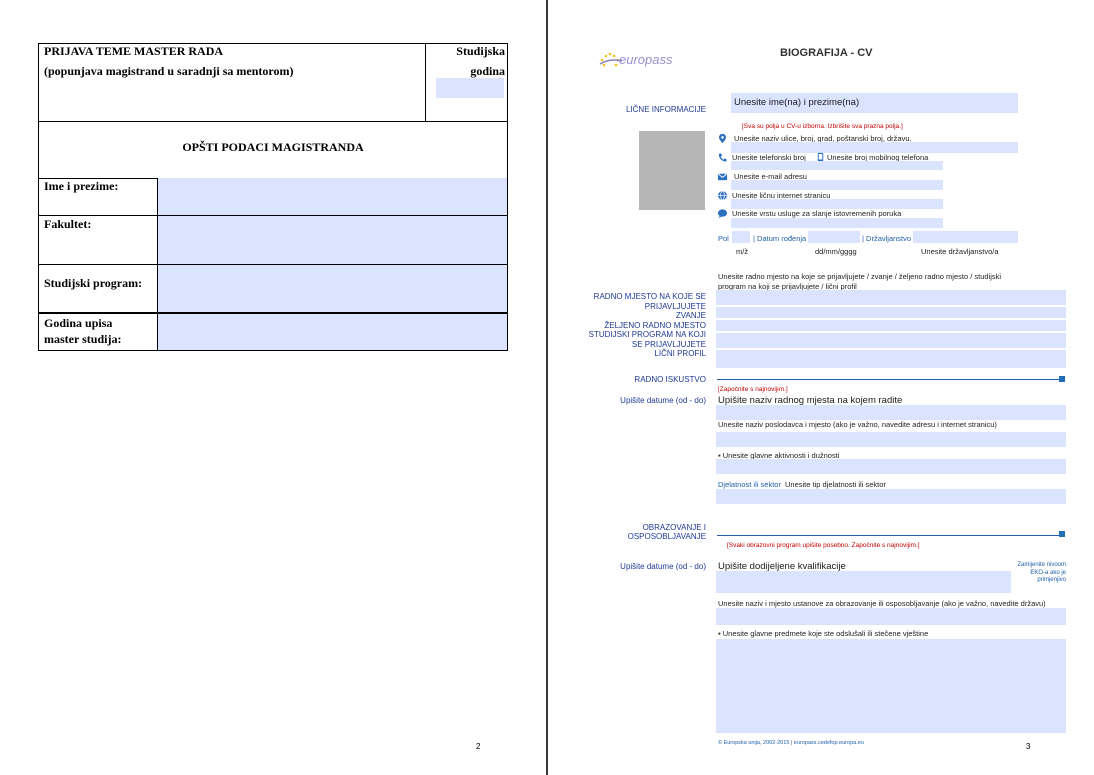 The height and width of the screenshot is (775, 1094). What do you see at coordinates (663, 566) in the screenshot?
I see `education-dates-label: Upišite datume (od - do)` at bounding box center [663, 566].